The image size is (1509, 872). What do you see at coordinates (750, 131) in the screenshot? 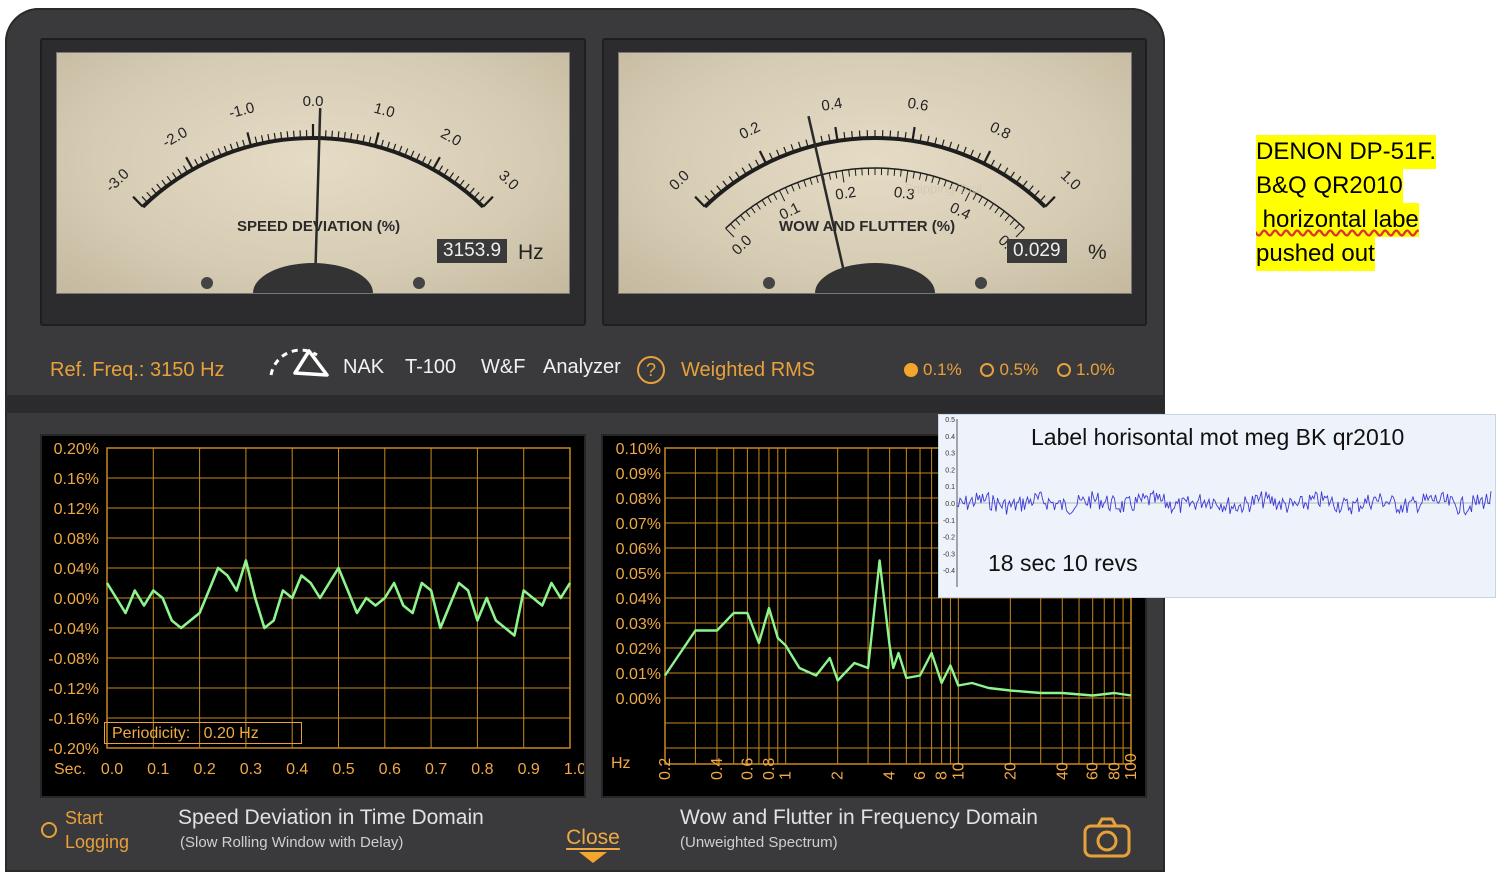
I see `meter-scale-label: 0.2` at bounding box center [750, 131].